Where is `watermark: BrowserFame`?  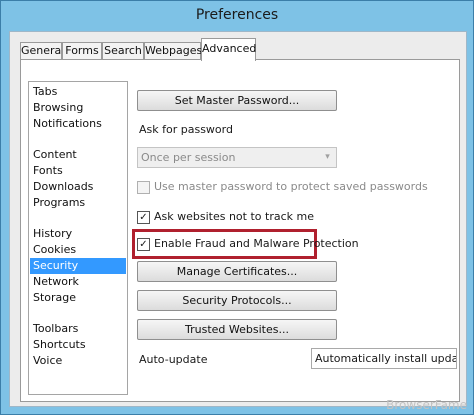
watermark: BrowserFame is located at coordinates (426, 405).